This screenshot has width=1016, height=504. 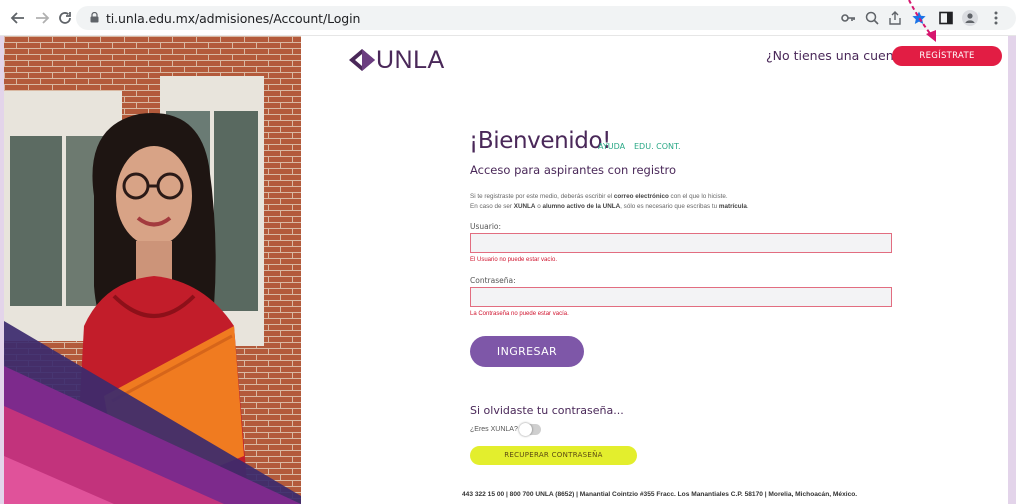 What do you see at coordinates (494, 429) in the screenshot?
I see `xunla-toggle-label: ¿Eres XUNLA?` at bounding box center [494, 429].